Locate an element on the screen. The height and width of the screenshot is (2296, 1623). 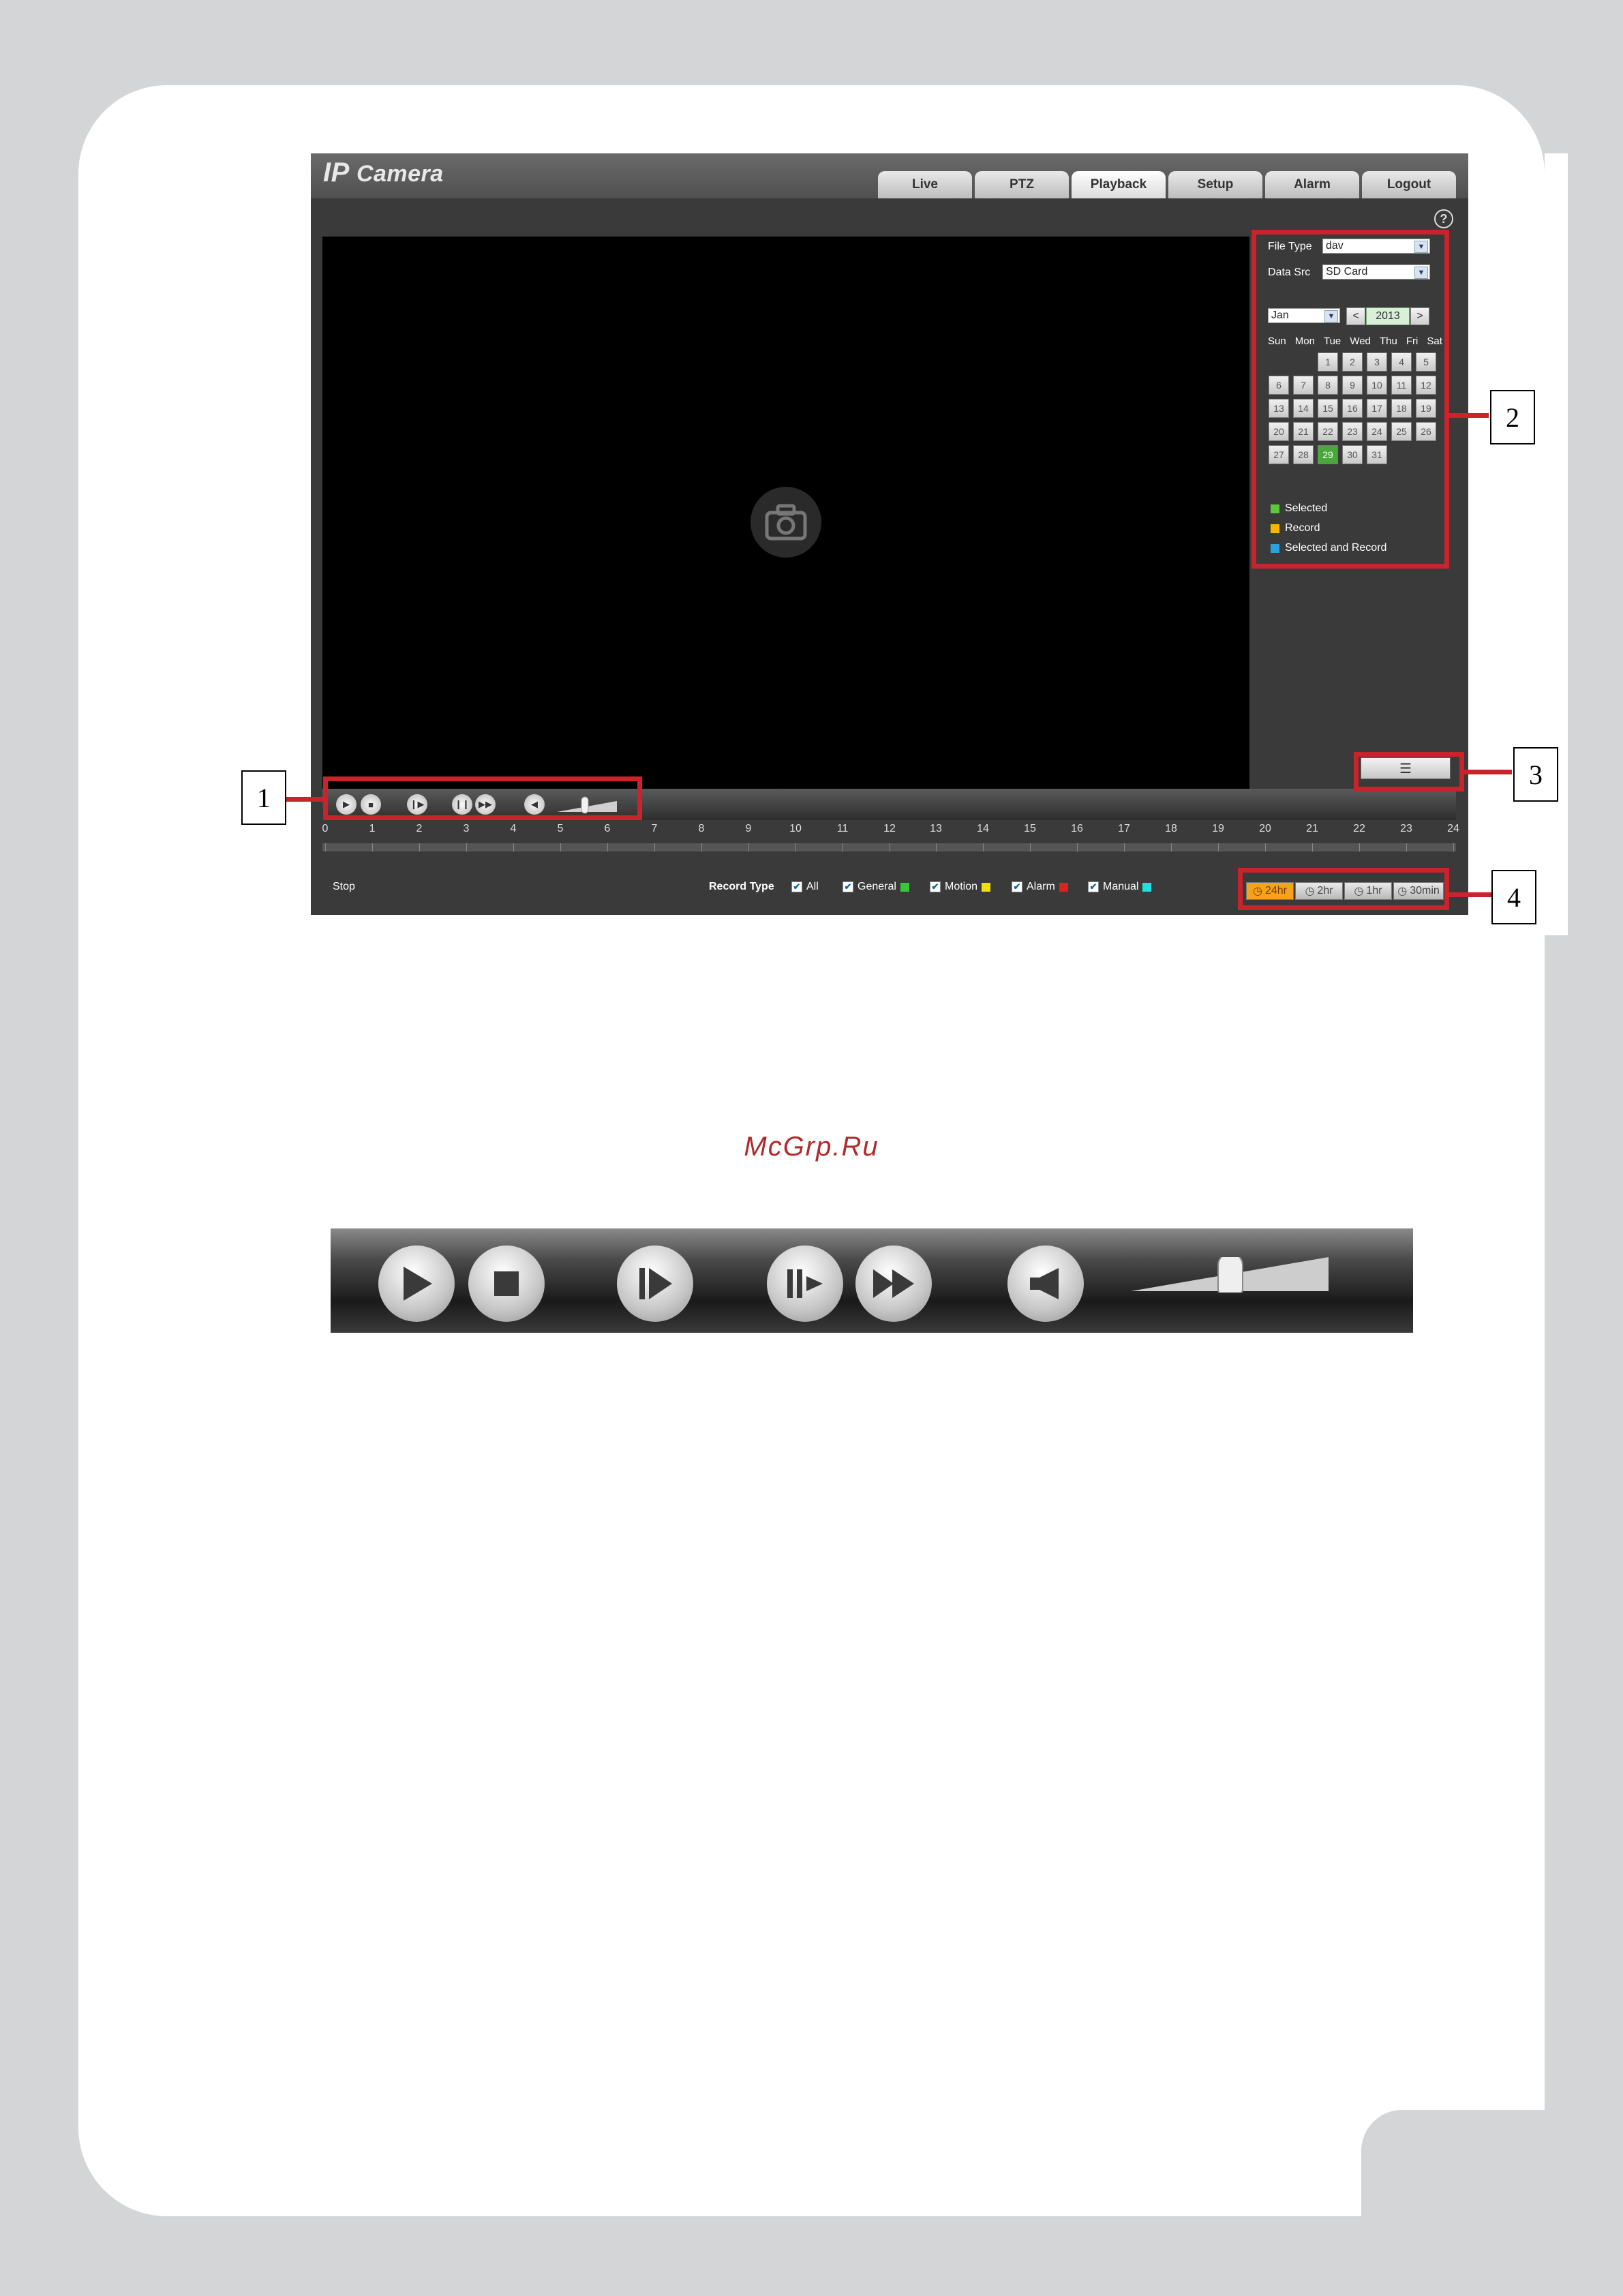
timeline-hour-label: 12 is located at coordinates (889, 829).